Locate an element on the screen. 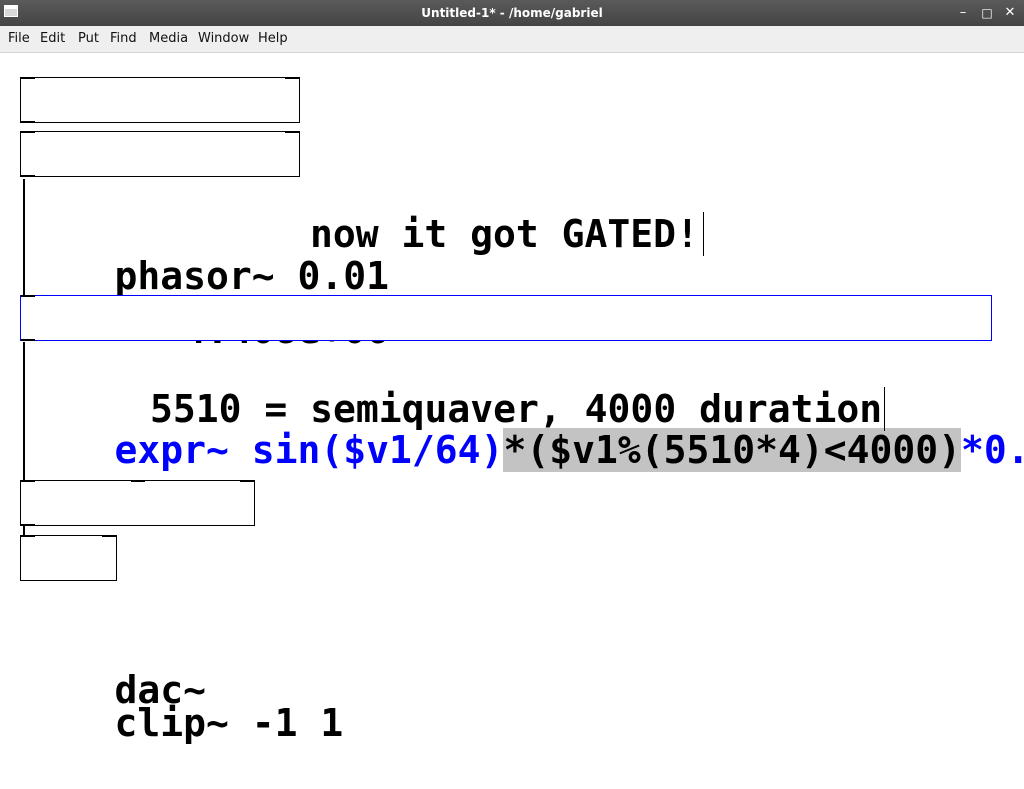 The height and width of the screenshot is (789, 1024). dac-object: dac~ is located at coordinates (113, 623).